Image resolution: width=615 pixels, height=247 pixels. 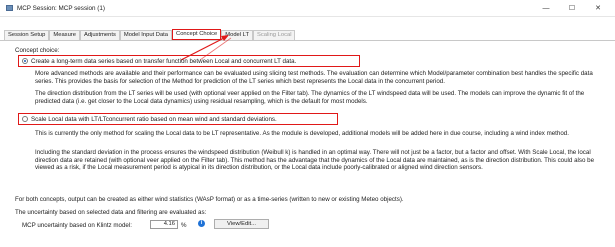 What do you see at coordinates (37, 50) in the screenshot?
I see `concept-heading: Concept choice:` at bounding box center [37, 50].